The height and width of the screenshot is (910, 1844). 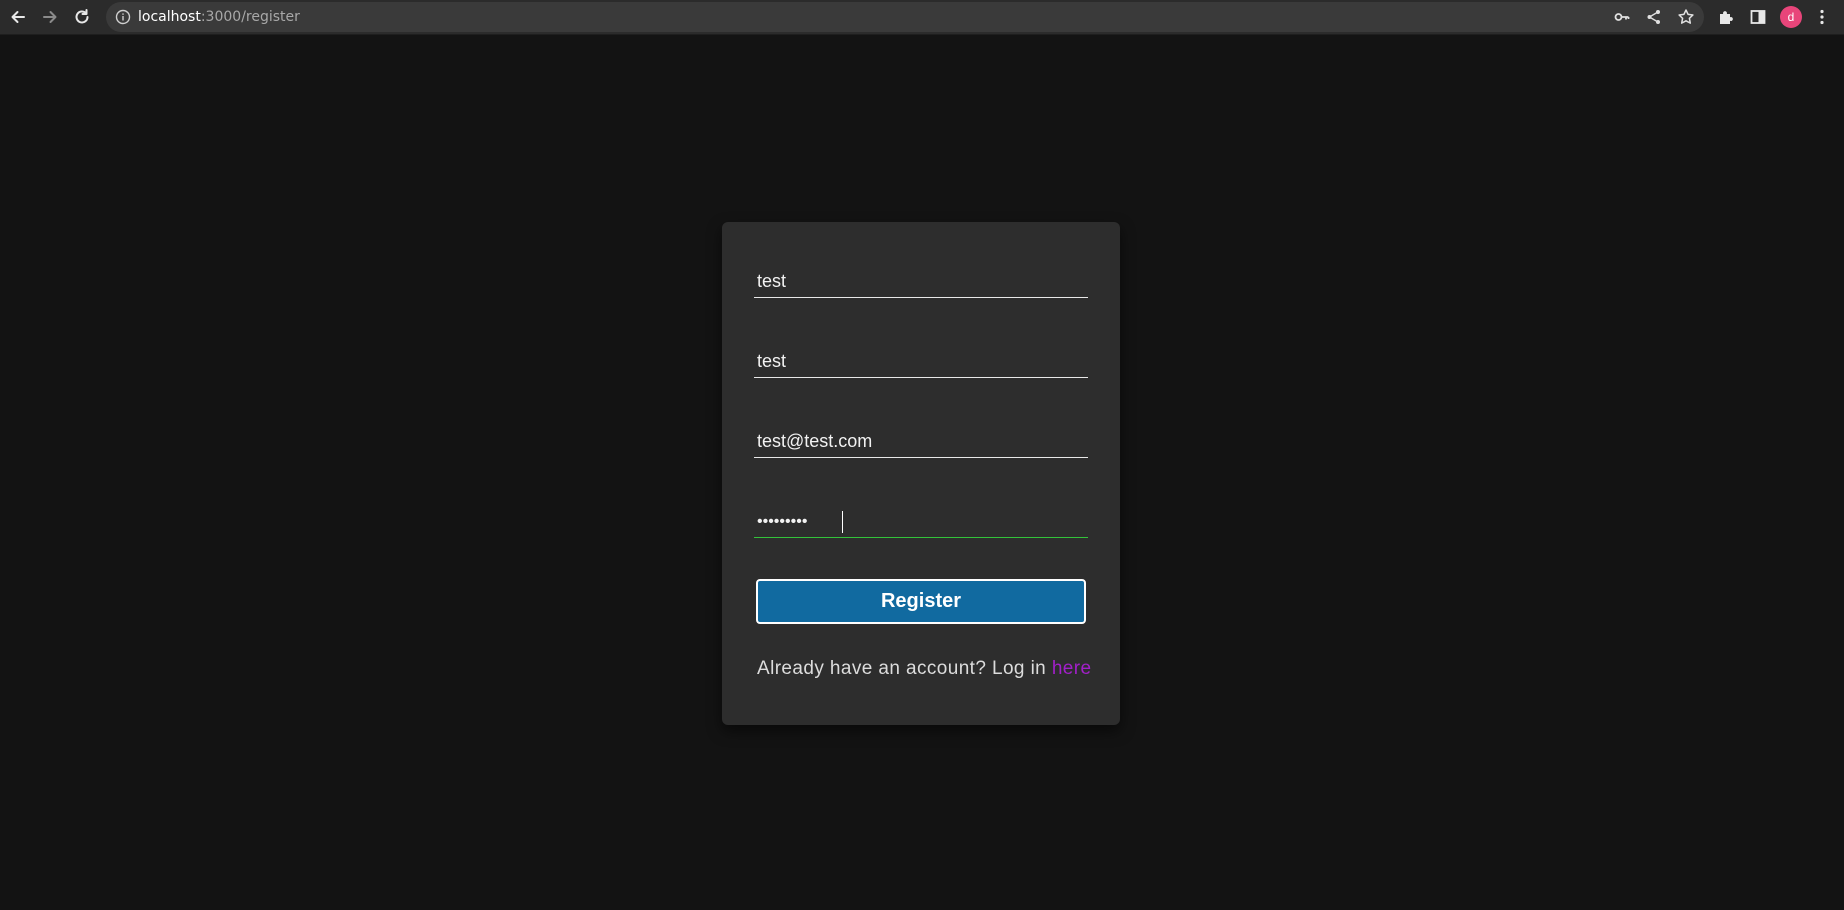 I want to click on register-button: Register, so click(x=921, y=601).